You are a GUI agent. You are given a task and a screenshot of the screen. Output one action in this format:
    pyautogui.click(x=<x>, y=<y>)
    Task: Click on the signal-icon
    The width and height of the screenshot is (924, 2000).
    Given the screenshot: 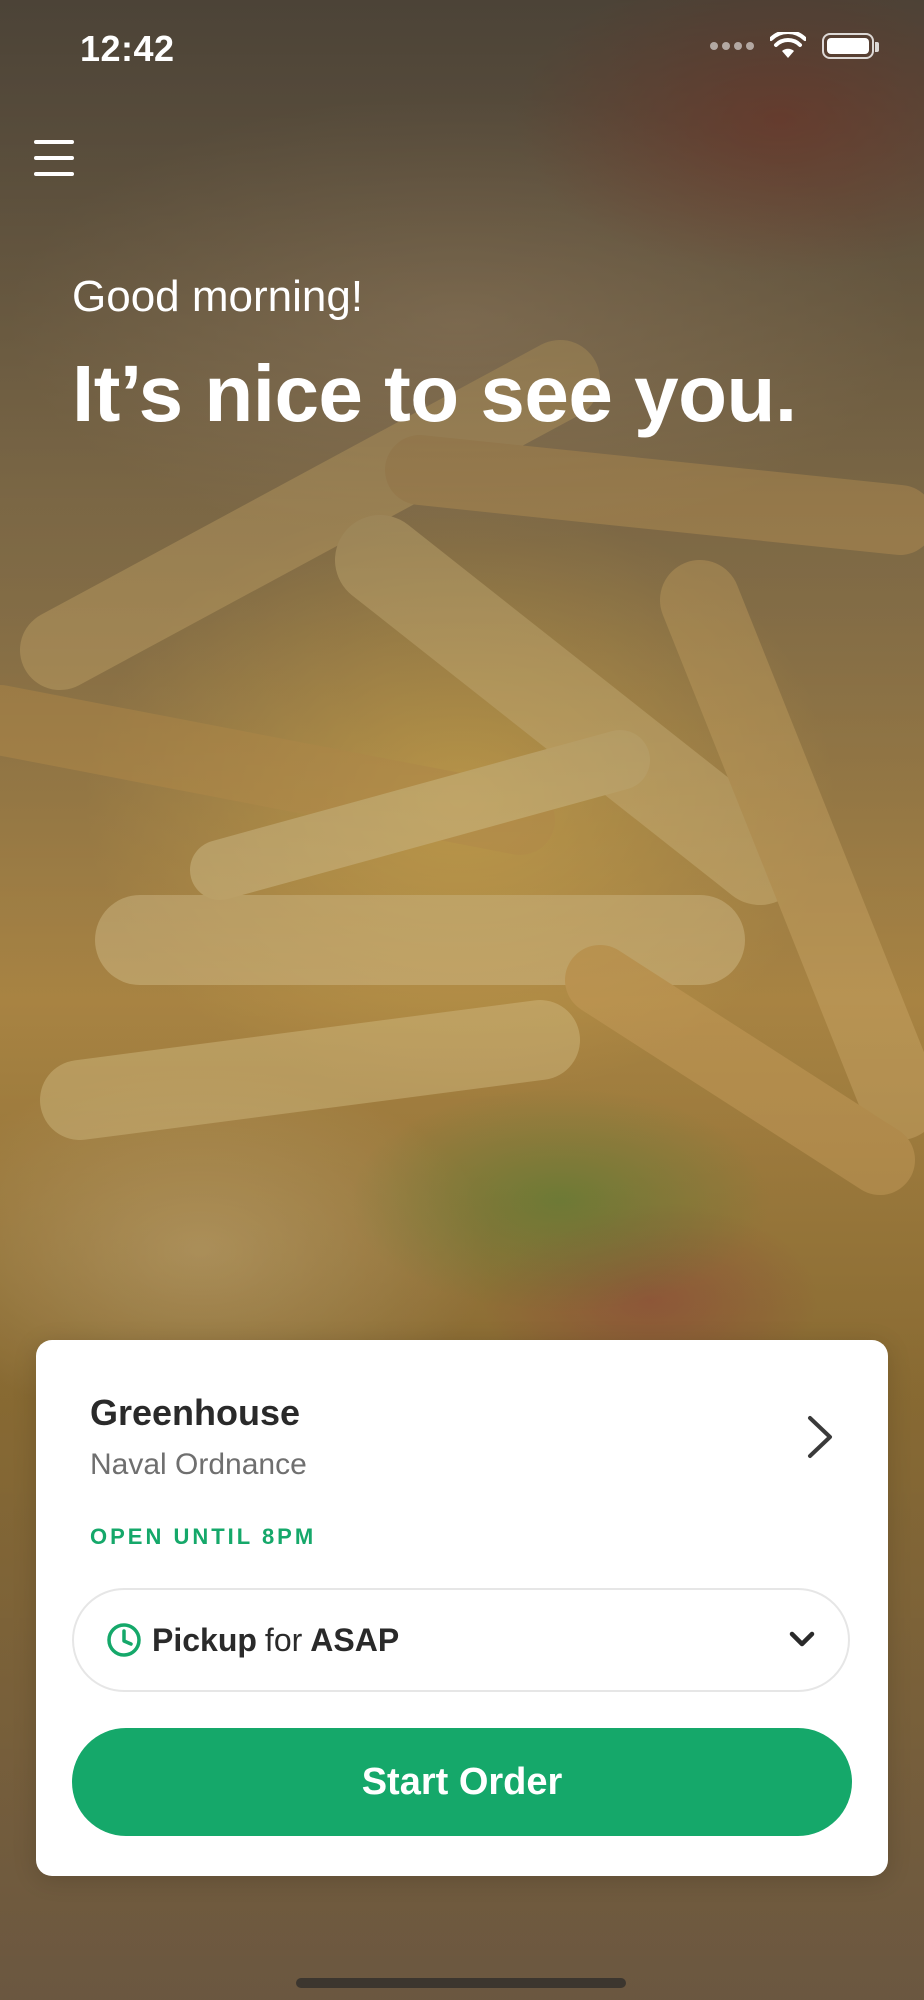 What is the action you would take?
    pyautogui.click(x=732, y=46)
    